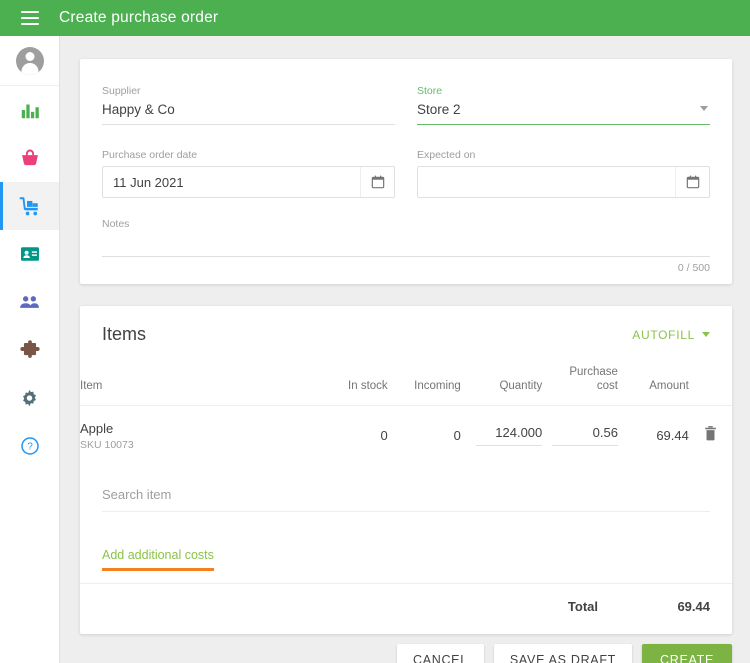  I want to click on search-item-cell, so click(406, 495).